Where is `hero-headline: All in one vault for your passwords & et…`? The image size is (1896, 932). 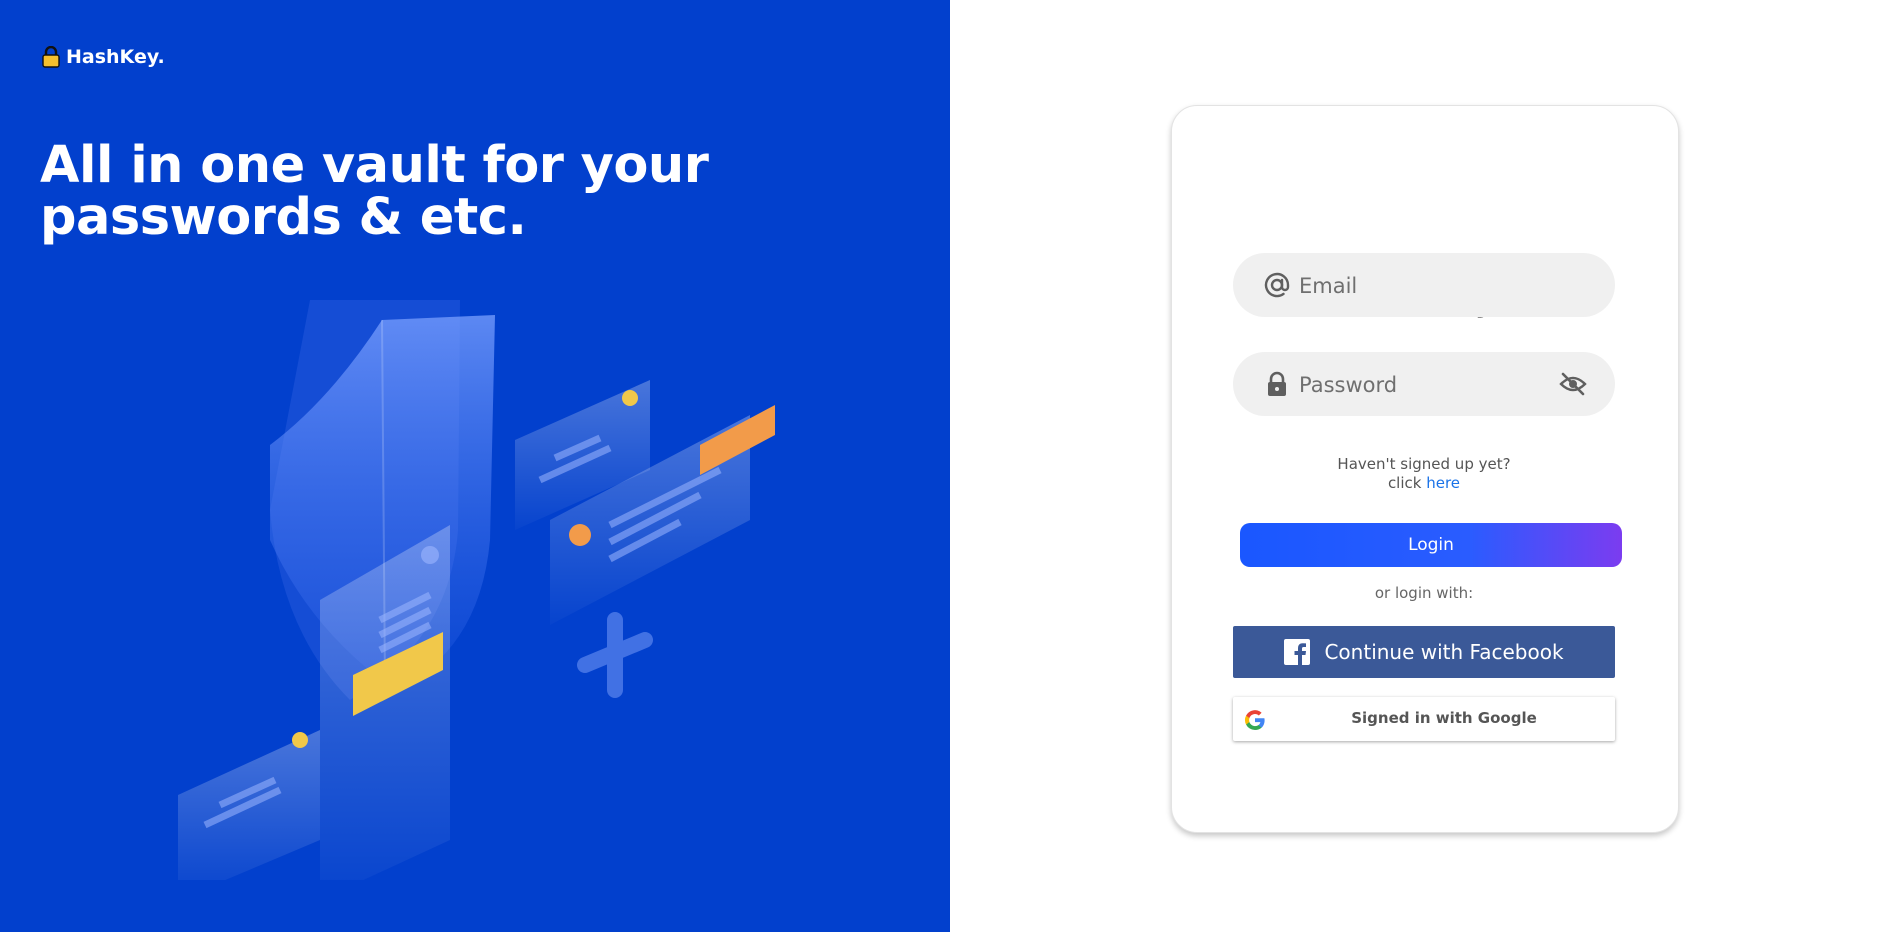 hero-headline: All in one vault for your passwords & et… is located at coordinates (374, 191).